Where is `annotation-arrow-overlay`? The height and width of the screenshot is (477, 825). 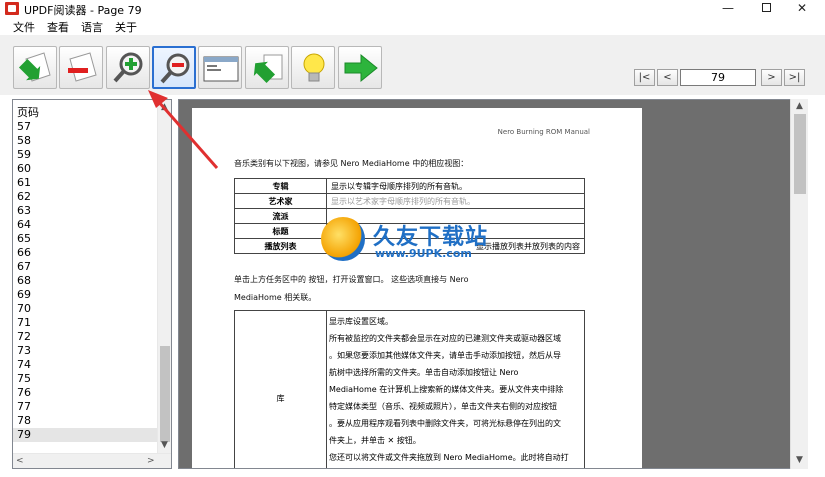
annotation-arrow-overlay is located at coordinates (183, 129).